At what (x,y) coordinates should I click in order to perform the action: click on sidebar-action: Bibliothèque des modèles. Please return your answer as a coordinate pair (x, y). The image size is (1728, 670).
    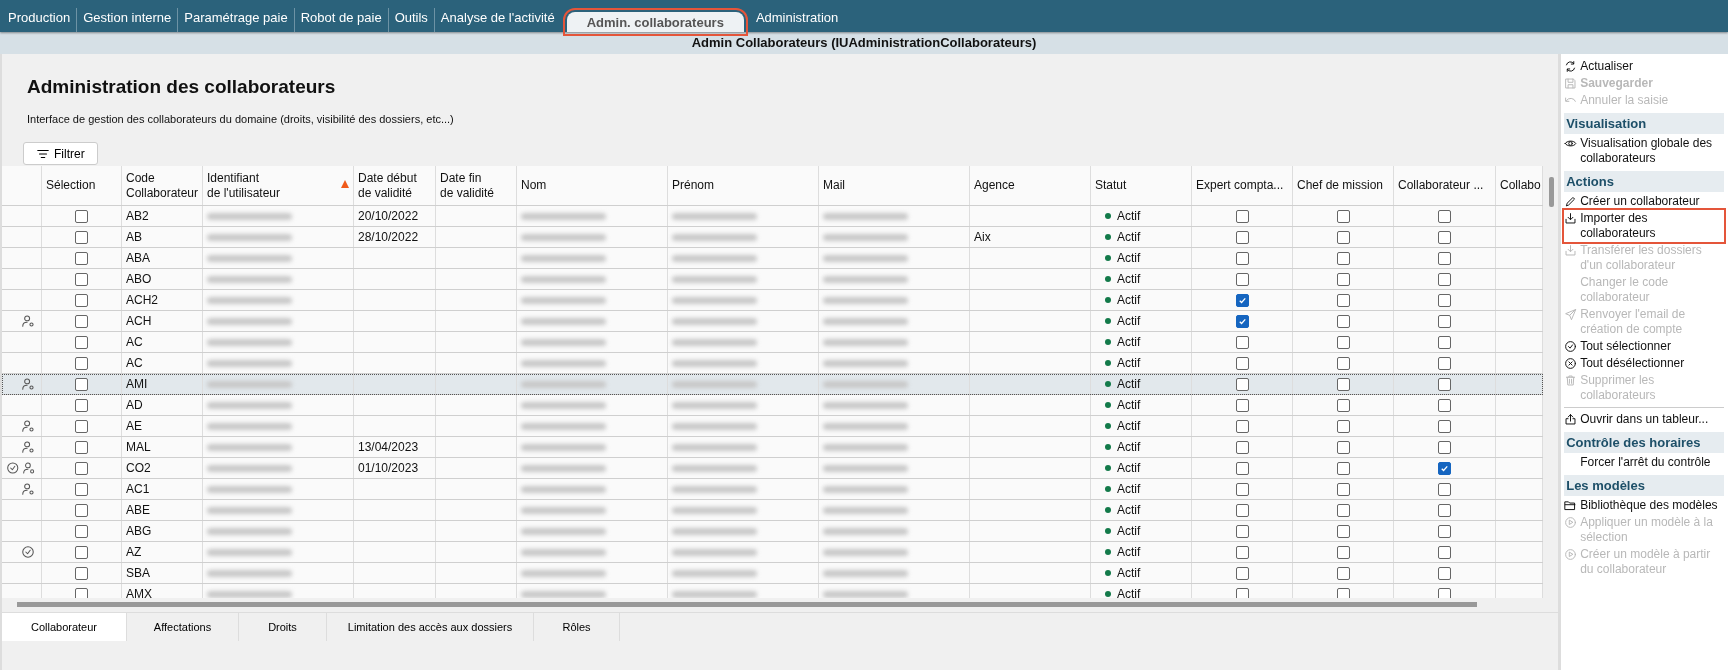
    Looking at the image, I should click on (1644, 505).